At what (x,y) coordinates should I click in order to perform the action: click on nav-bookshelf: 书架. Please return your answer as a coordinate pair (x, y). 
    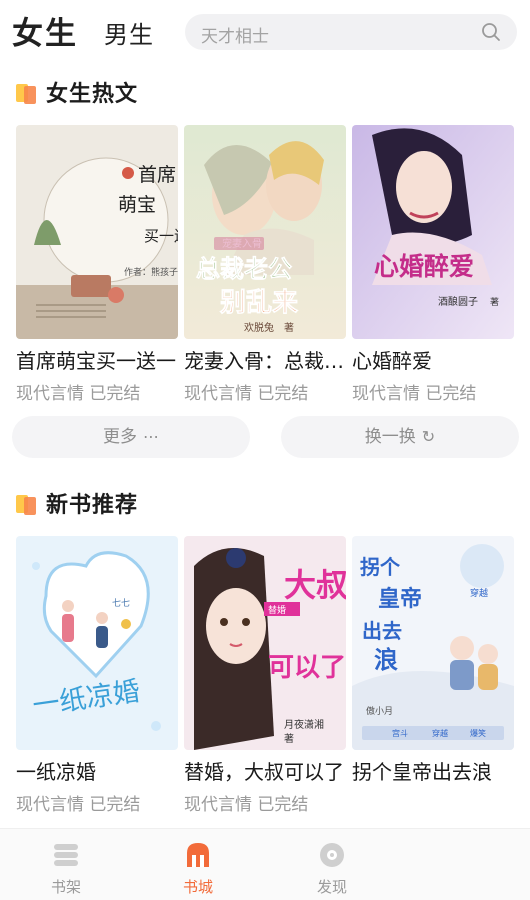
    Looking at the image, I should click on (66, 864).